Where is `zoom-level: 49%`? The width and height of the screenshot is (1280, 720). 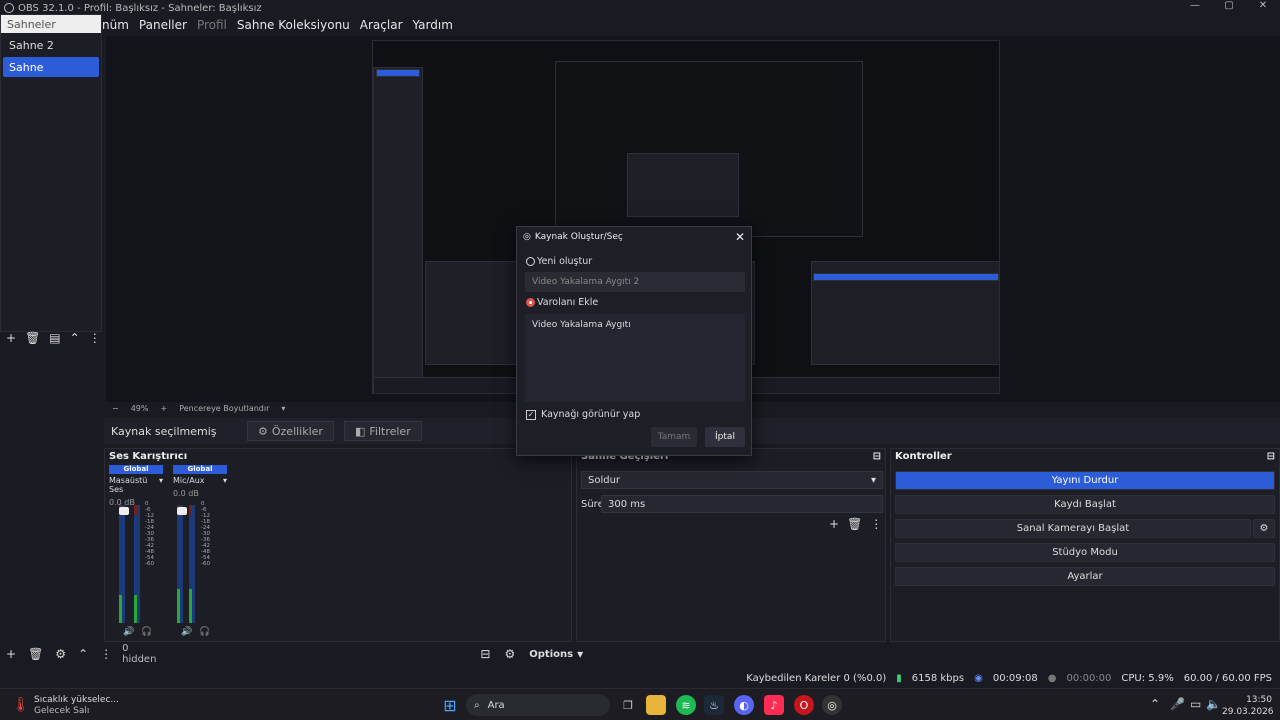 zoom-level: 49% is located at coordinates (139, 408).